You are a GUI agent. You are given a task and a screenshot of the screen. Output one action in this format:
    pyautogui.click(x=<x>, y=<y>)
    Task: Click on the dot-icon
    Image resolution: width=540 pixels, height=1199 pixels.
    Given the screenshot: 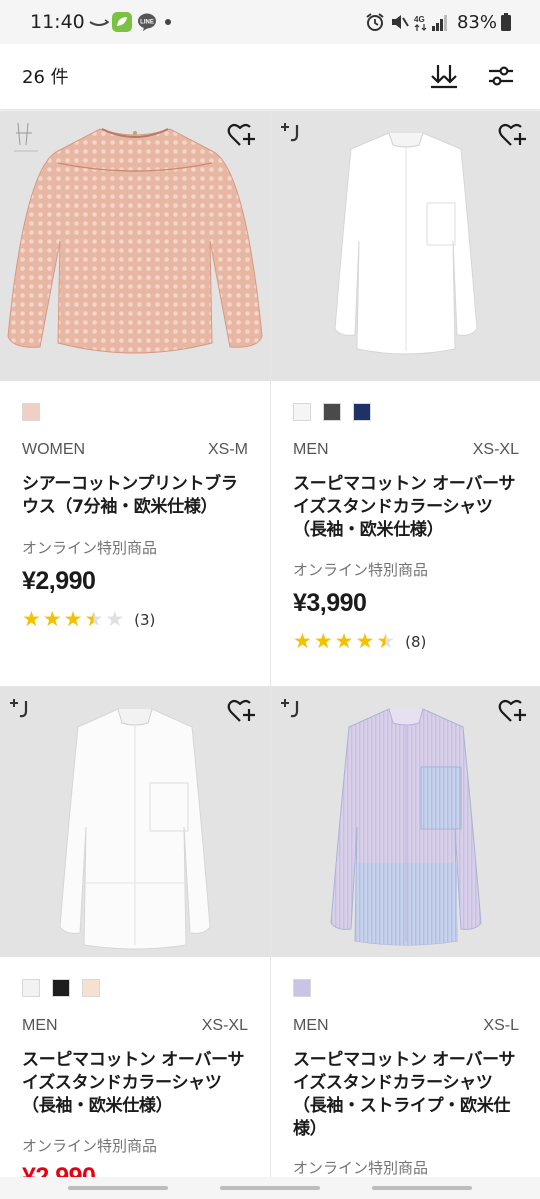 What is the action you would take?
    pyautogui.click(x=168, y=22)
    